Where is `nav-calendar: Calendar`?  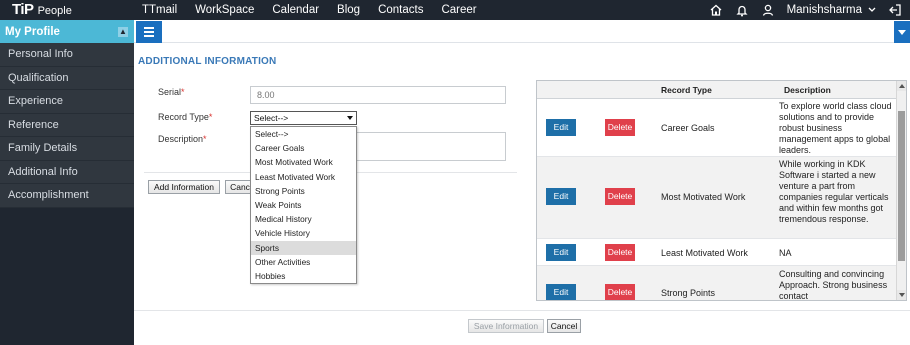 nav-calendar: Calendar is located at coordinates (295, 10).